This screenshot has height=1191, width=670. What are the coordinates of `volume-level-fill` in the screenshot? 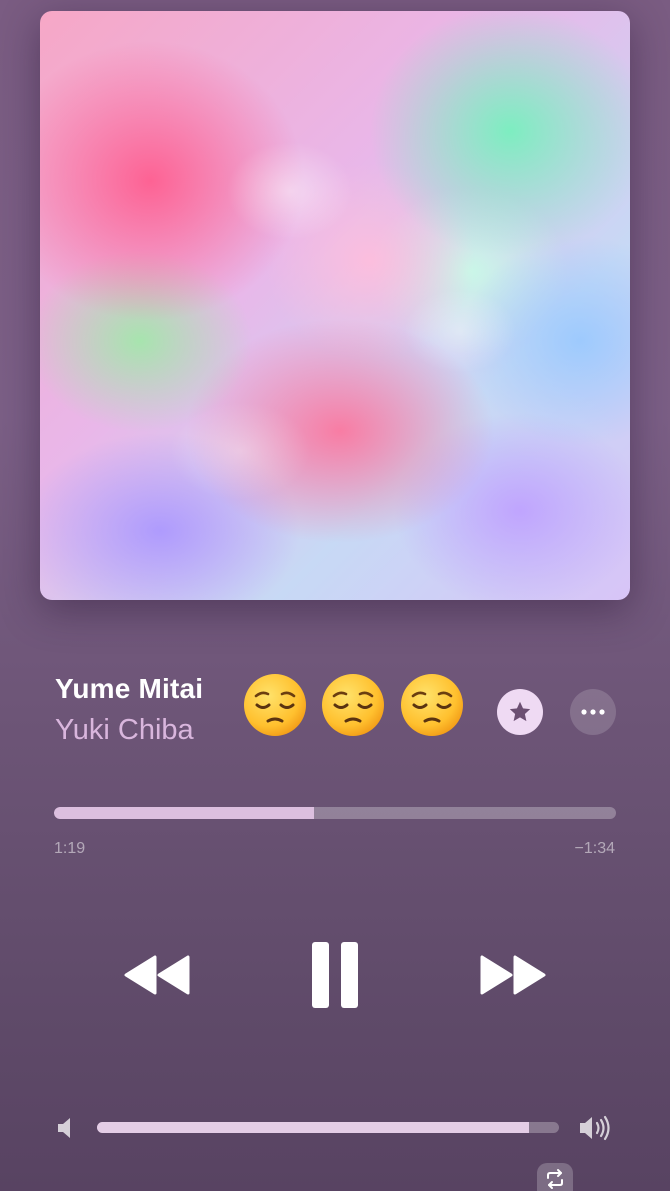 It's located at (313, 1127).